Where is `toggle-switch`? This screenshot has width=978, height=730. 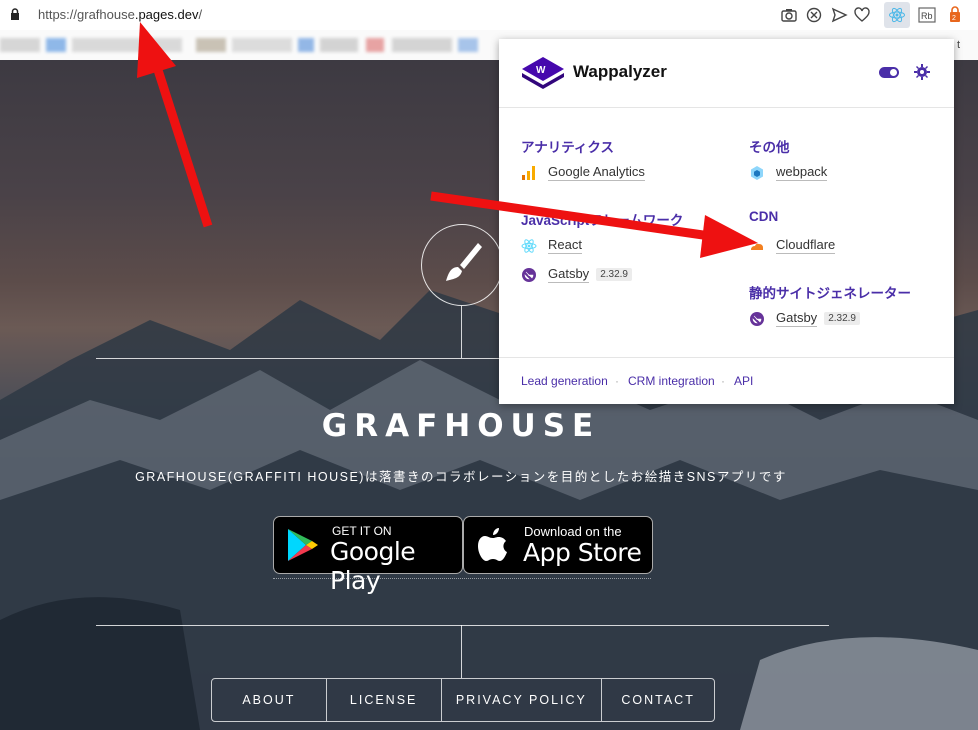
toggle-switch is located at coordinates (889, 72).